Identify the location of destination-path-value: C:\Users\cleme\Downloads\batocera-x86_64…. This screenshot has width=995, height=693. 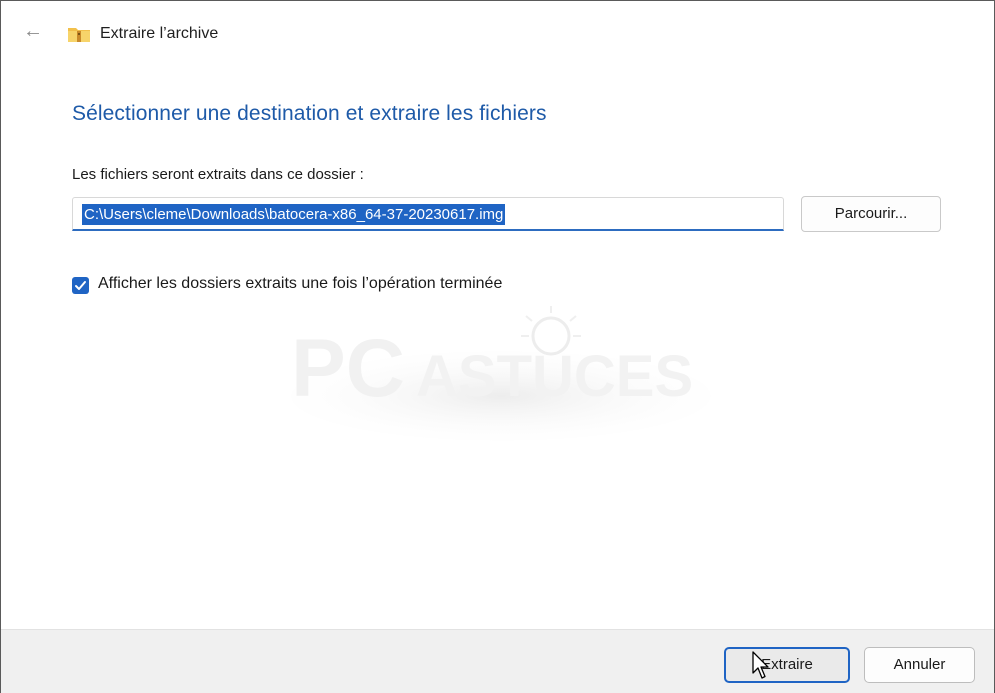
(294, 214).